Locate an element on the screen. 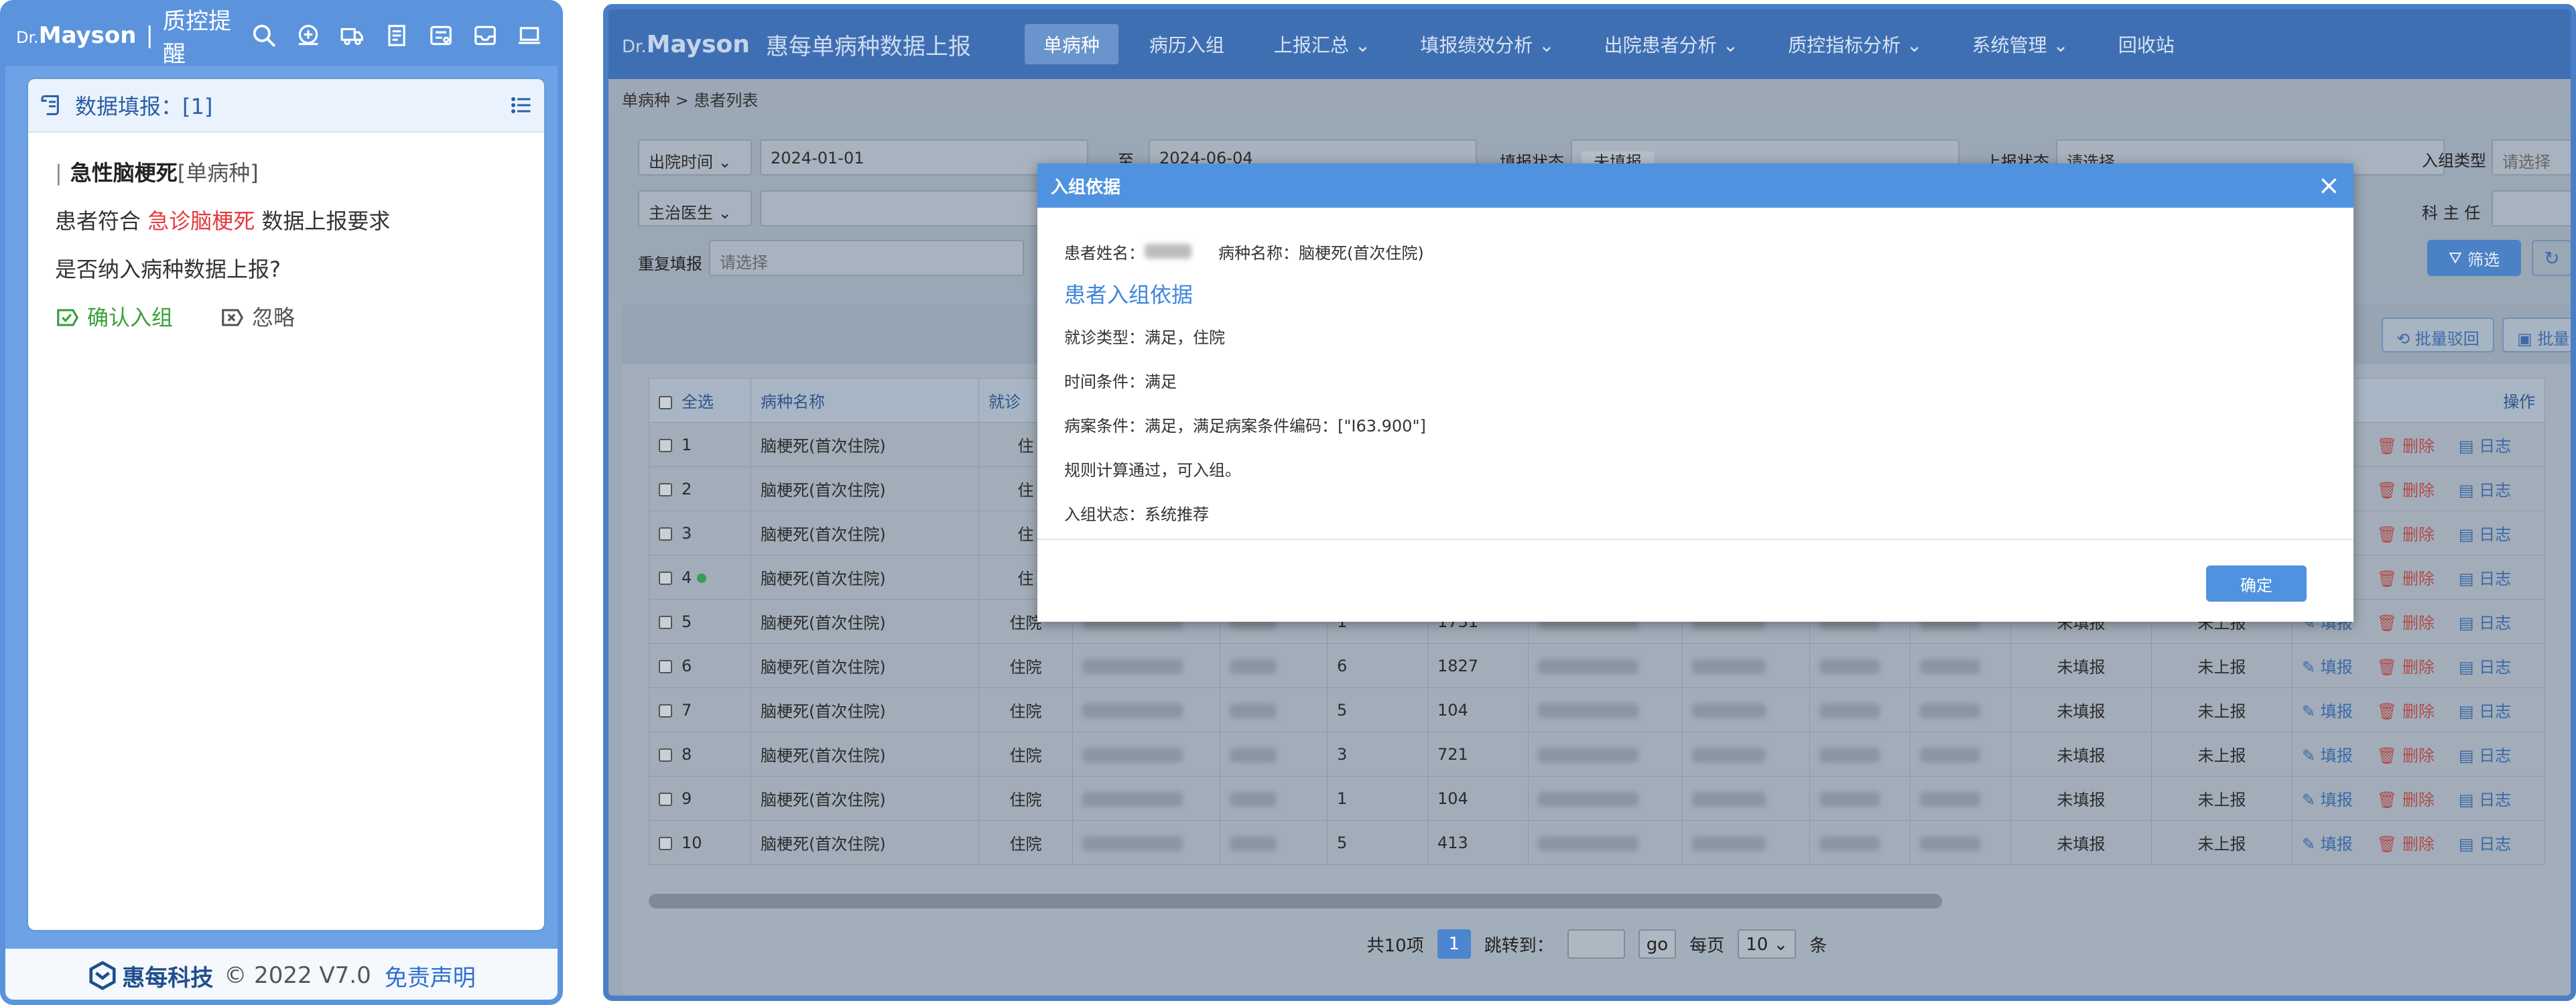 Image resolution: width=2576 pixels, height=1005 pixels. laptop-icon is located at coordinates (529, 36).